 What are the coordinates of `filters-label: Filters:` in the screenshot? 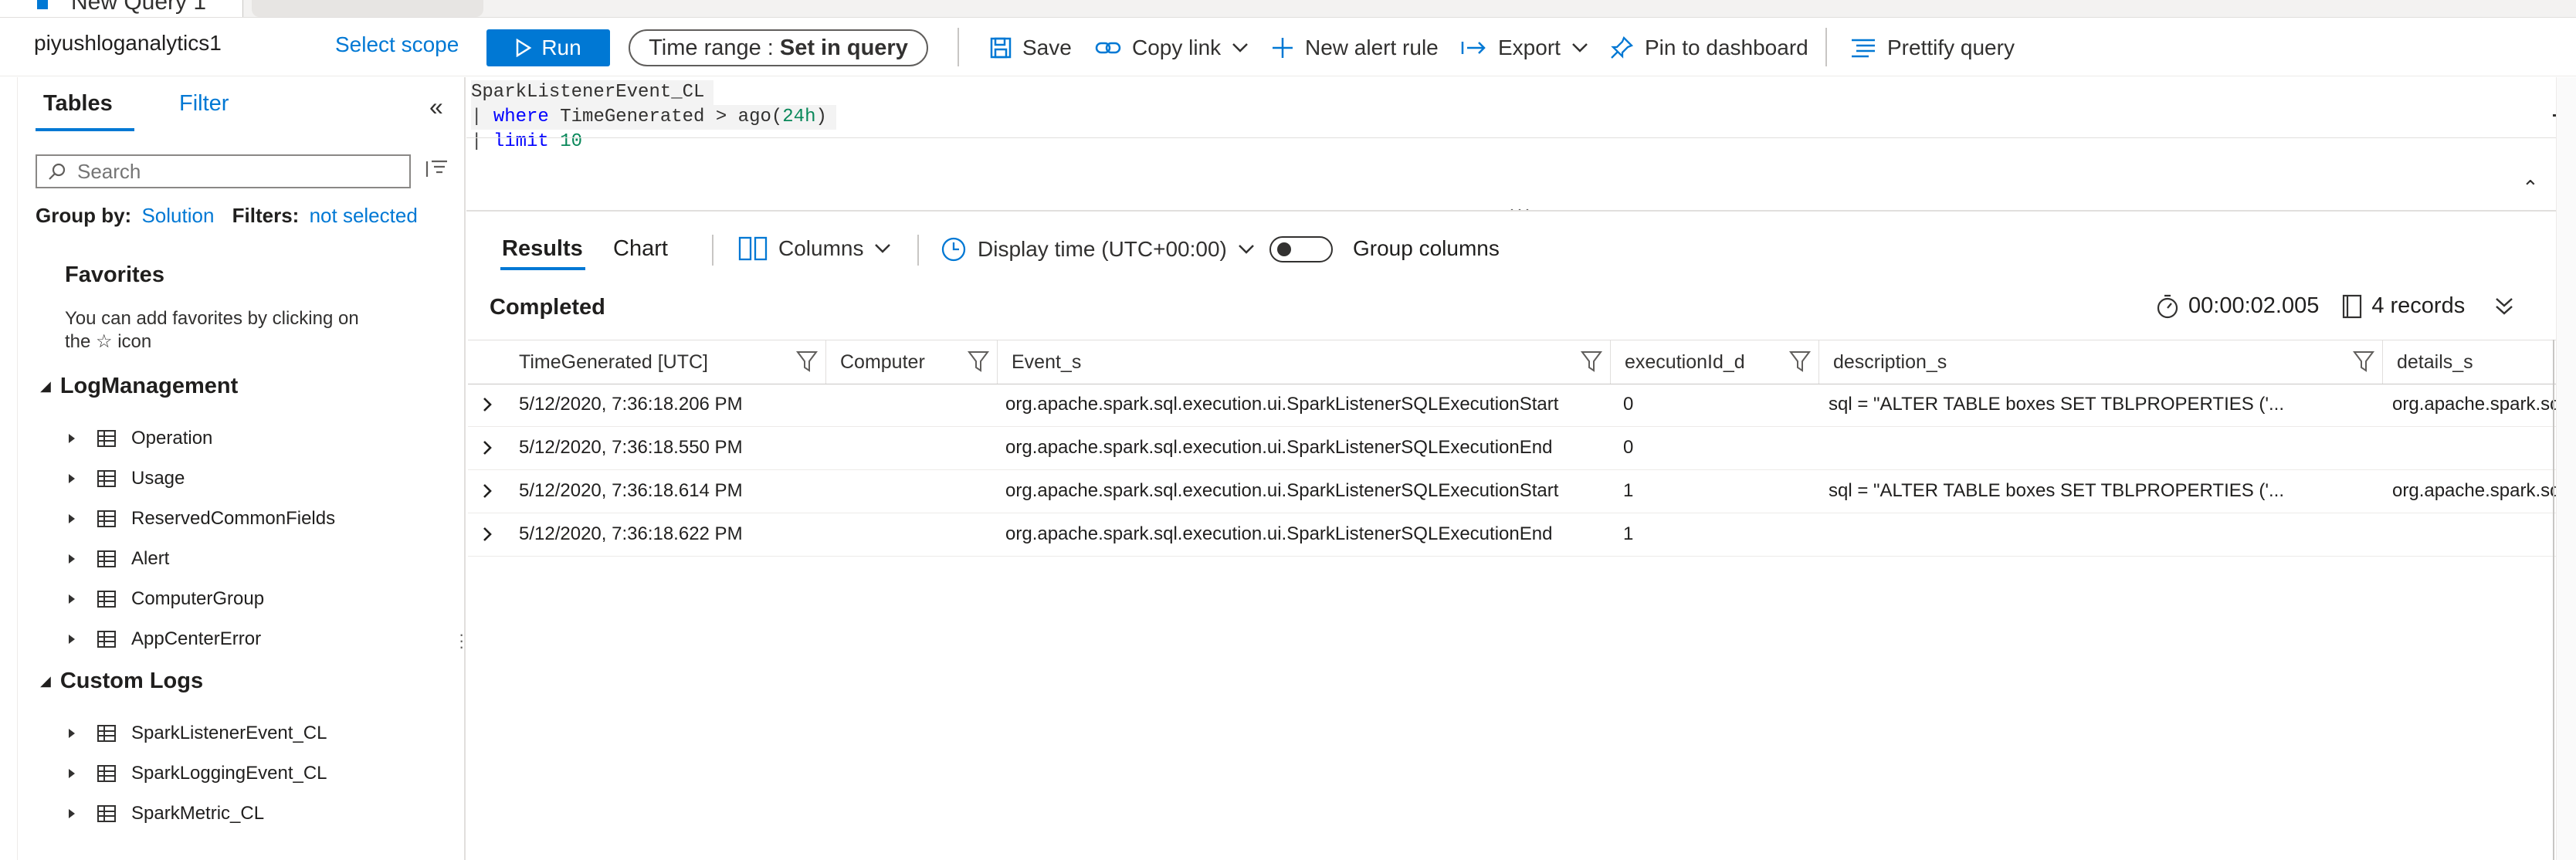 It's located at (266, 215).